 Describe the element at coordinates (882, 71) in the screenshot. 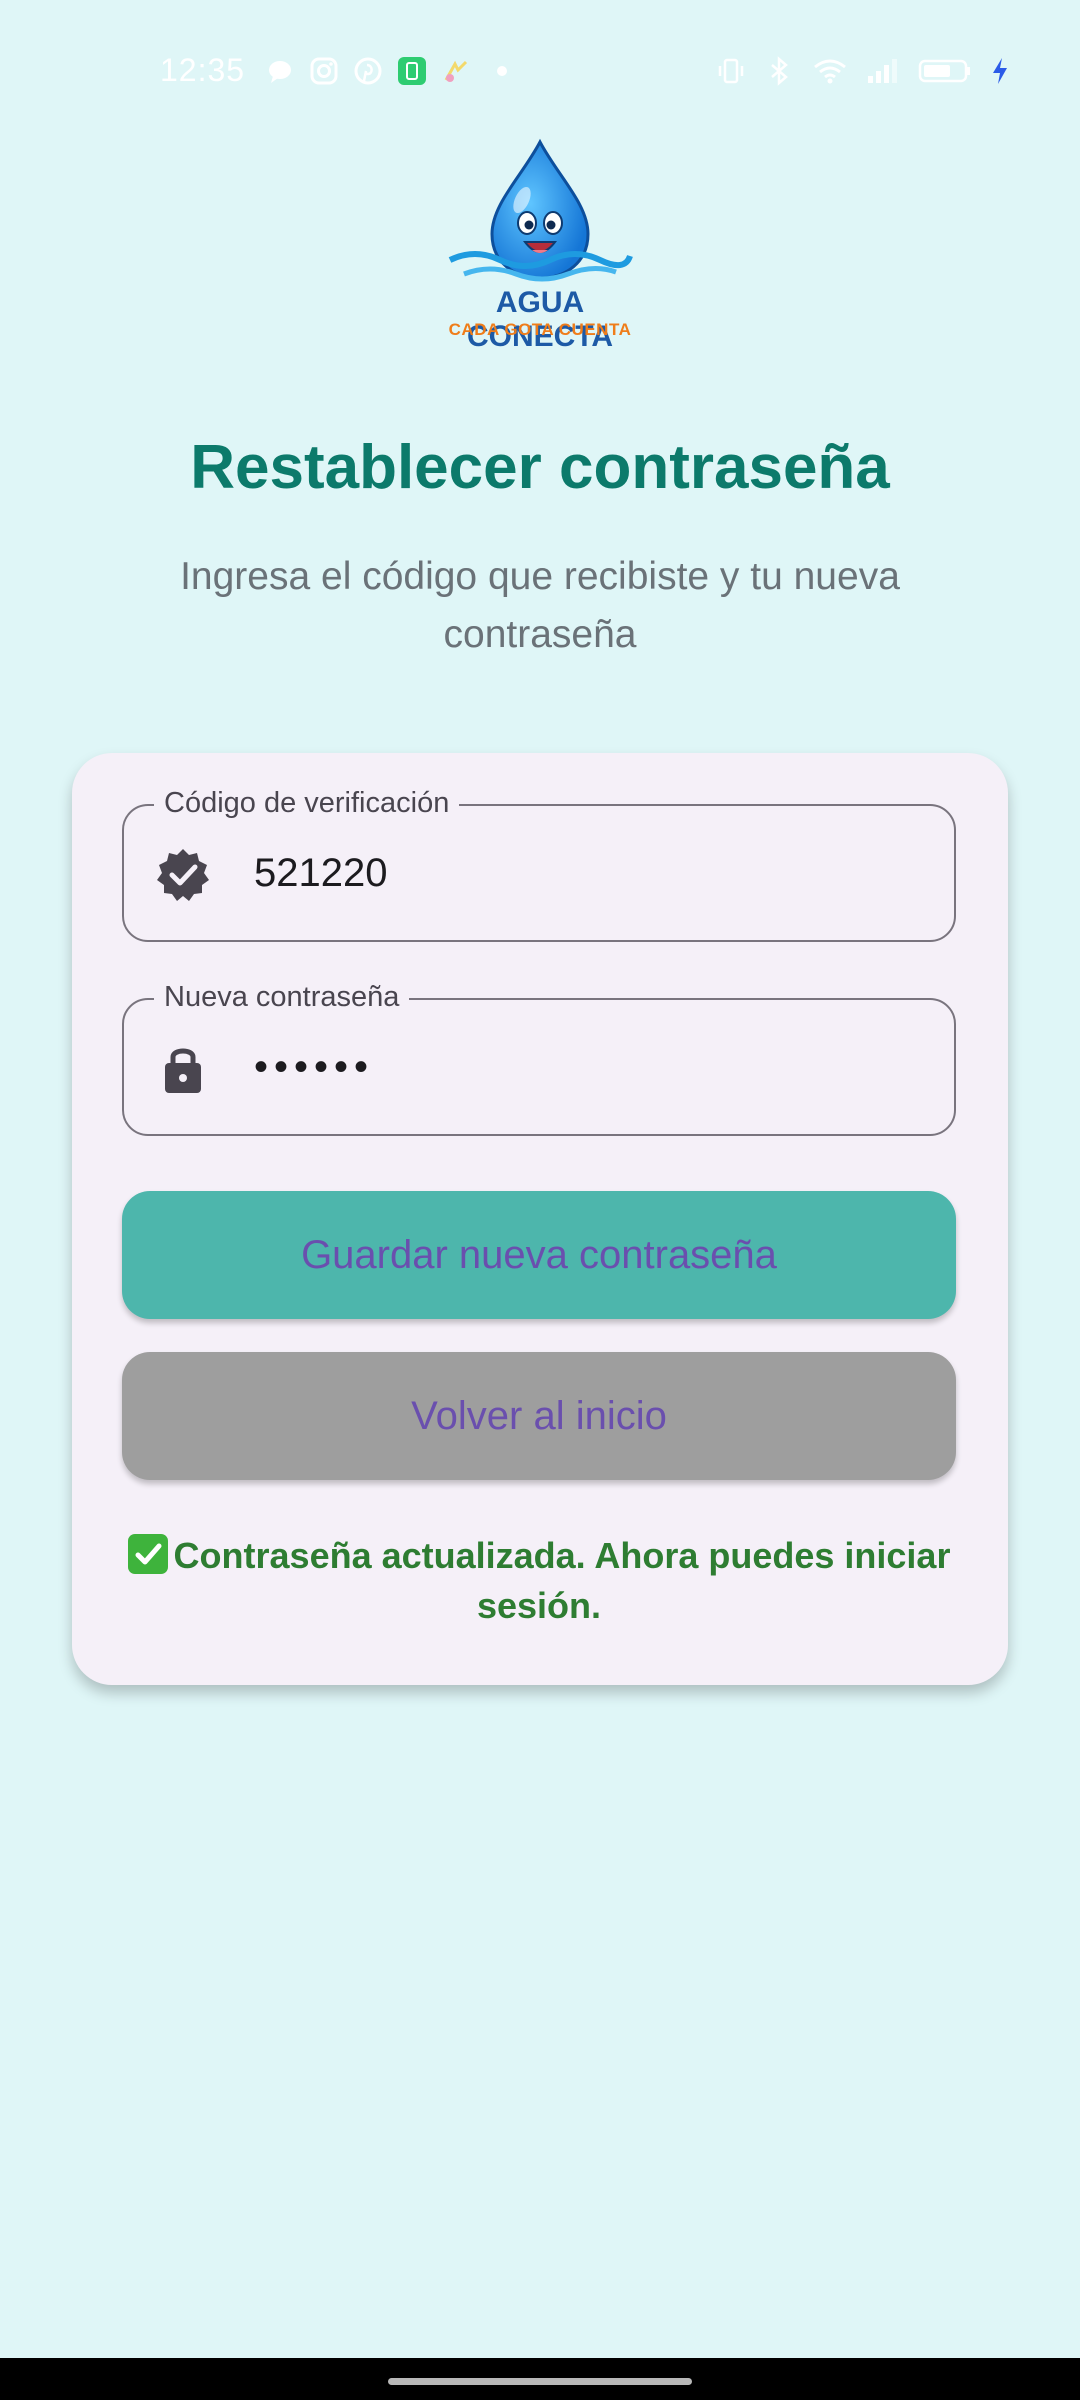

I see `signal-icon` at that location.